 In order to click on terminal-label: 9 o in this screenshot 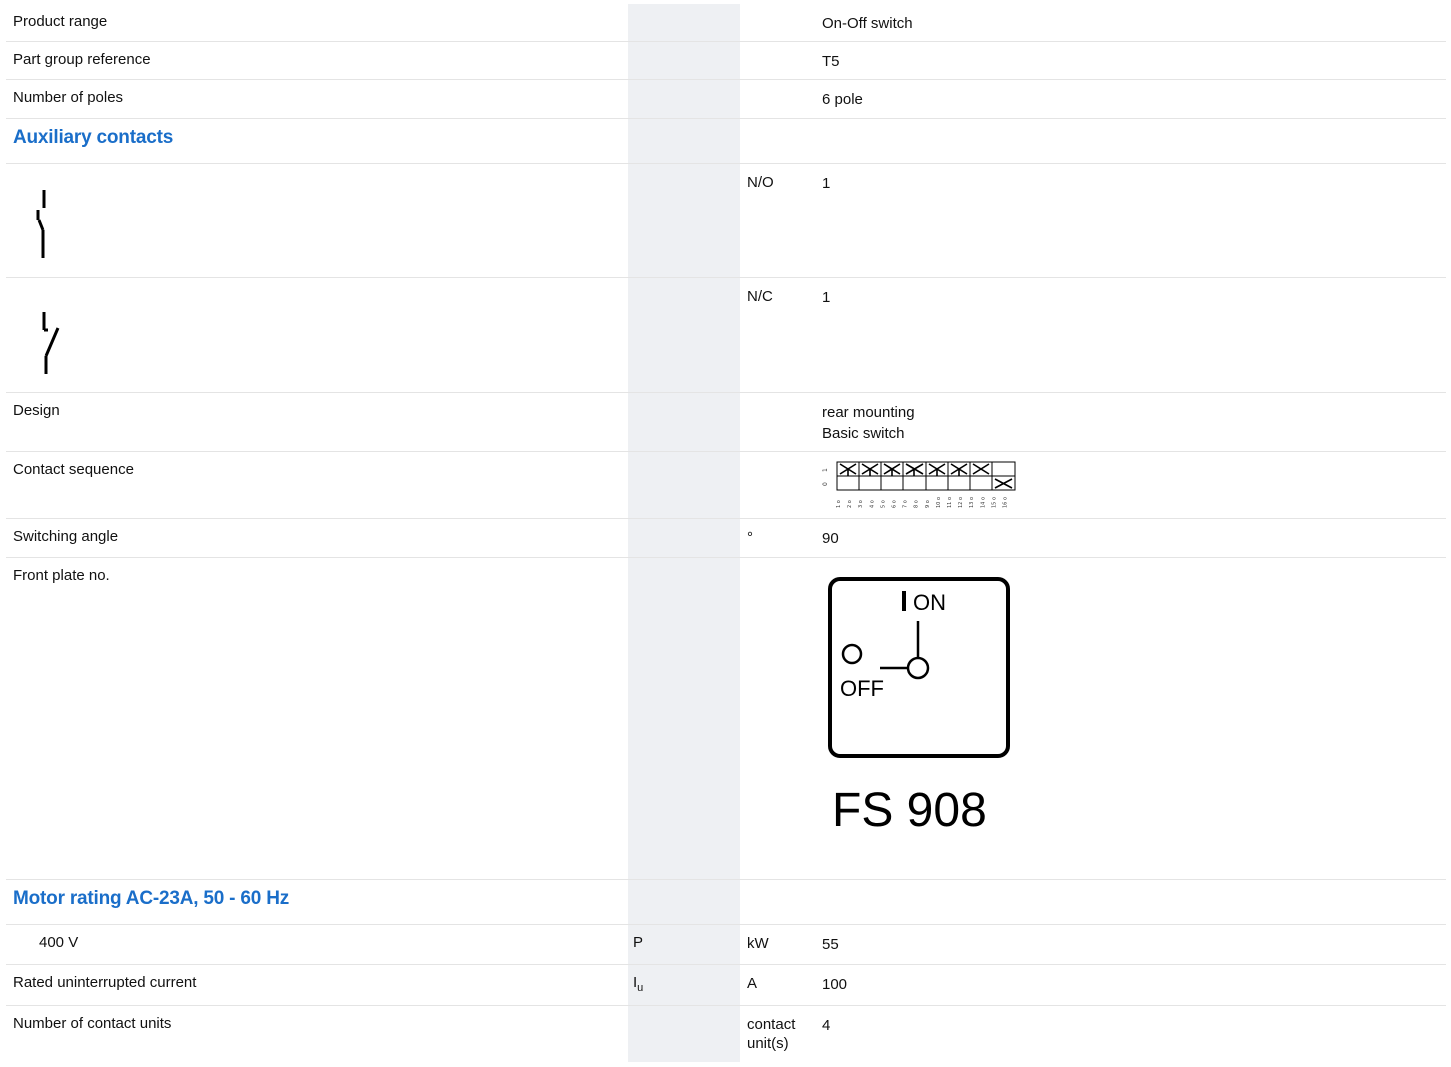, I will do `click(928, 504)`.